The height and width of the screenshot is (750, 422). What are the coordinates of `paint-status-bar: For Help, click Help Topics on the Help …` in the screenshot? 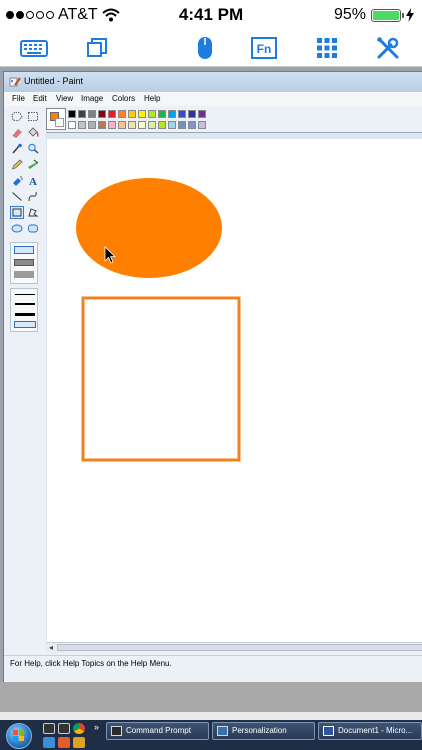 It's located at (213, 663).